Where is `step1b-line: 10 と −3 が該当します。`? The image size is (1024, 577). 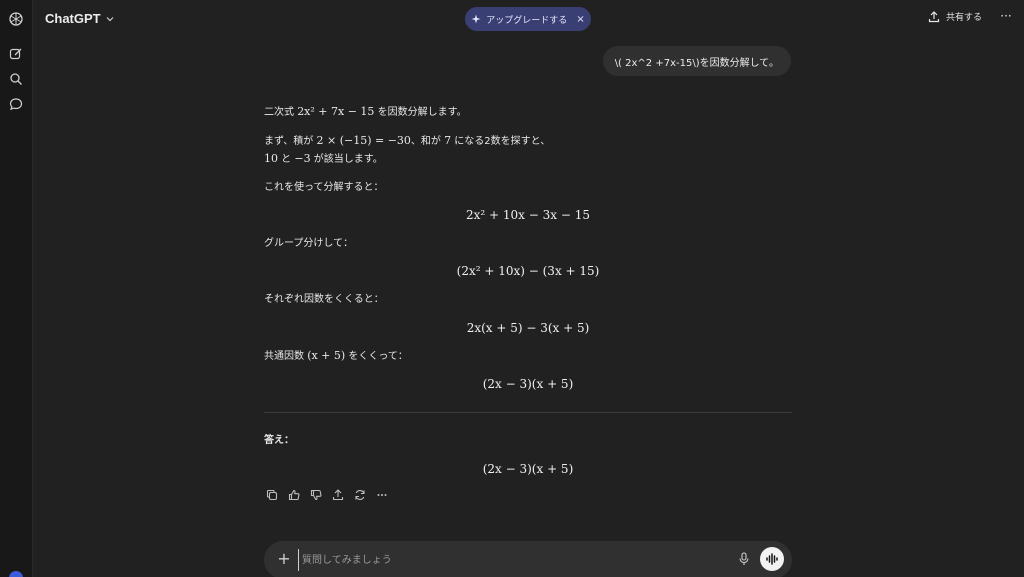 step1b-line: 10 と −3 が該当します。 is located at coordinates (323, 159).